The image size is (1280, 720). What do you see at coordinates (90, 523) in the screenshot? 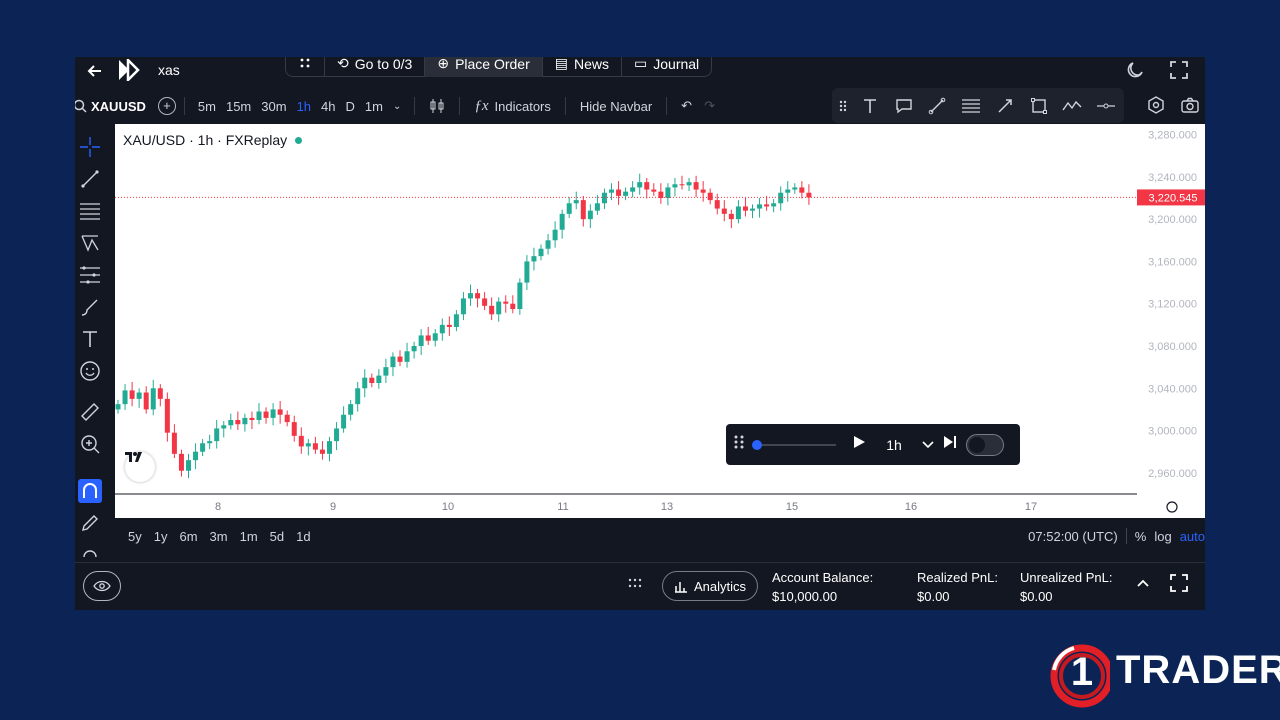
I see `lock-drawing-icon` at bounding box center [90, 523].